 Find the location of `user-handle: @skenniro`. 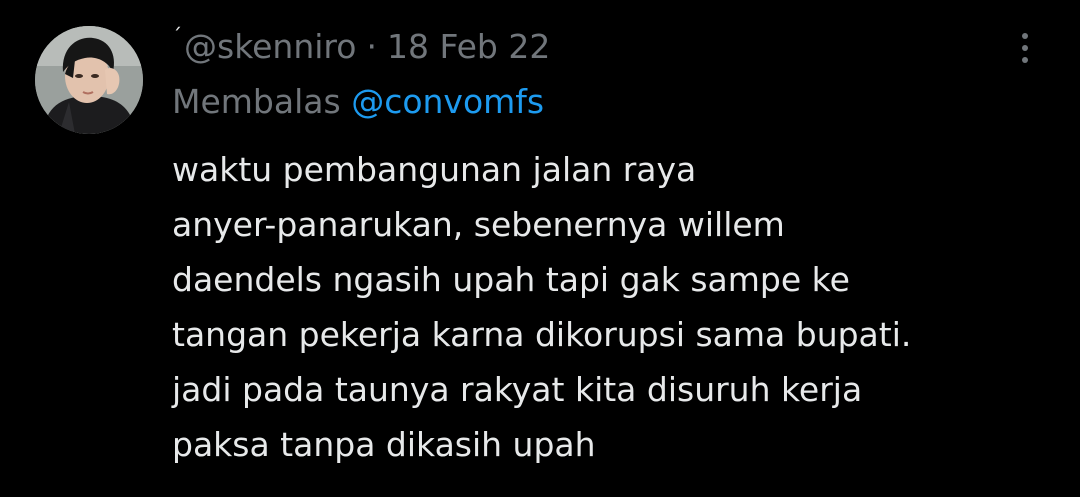

user-handle: @skenniro is located at coordinates (270, 46).